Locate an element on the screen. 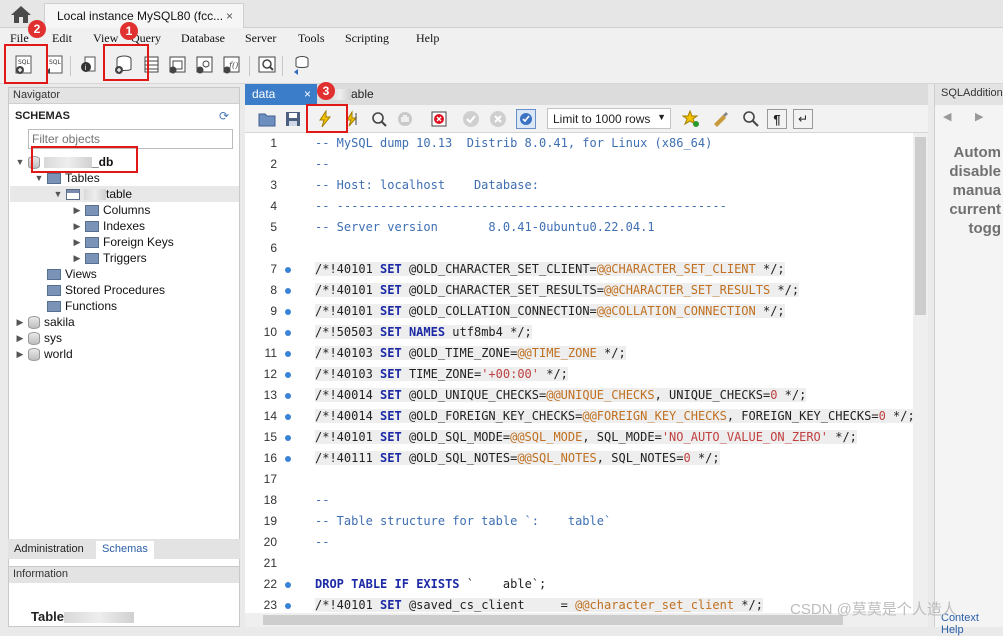 This screenshot has width=1003, height=636. save-icon is located at coordinates (293, 119).